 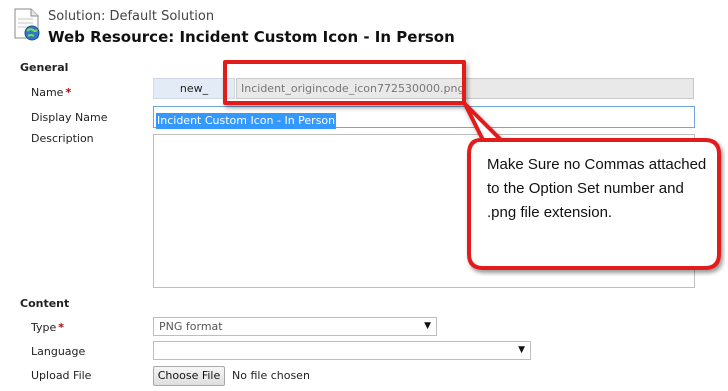 What do you see at coordinates (342, 350) in the screenshot?
I see `language-select: ▼` at bounding box center [342, 350].